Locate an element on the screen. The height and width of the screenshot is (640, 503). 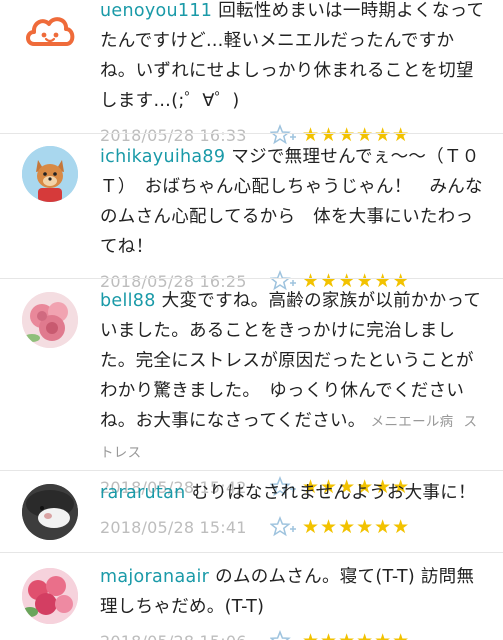
tag-link: メニエール病 is located at coordinates (412, 422).